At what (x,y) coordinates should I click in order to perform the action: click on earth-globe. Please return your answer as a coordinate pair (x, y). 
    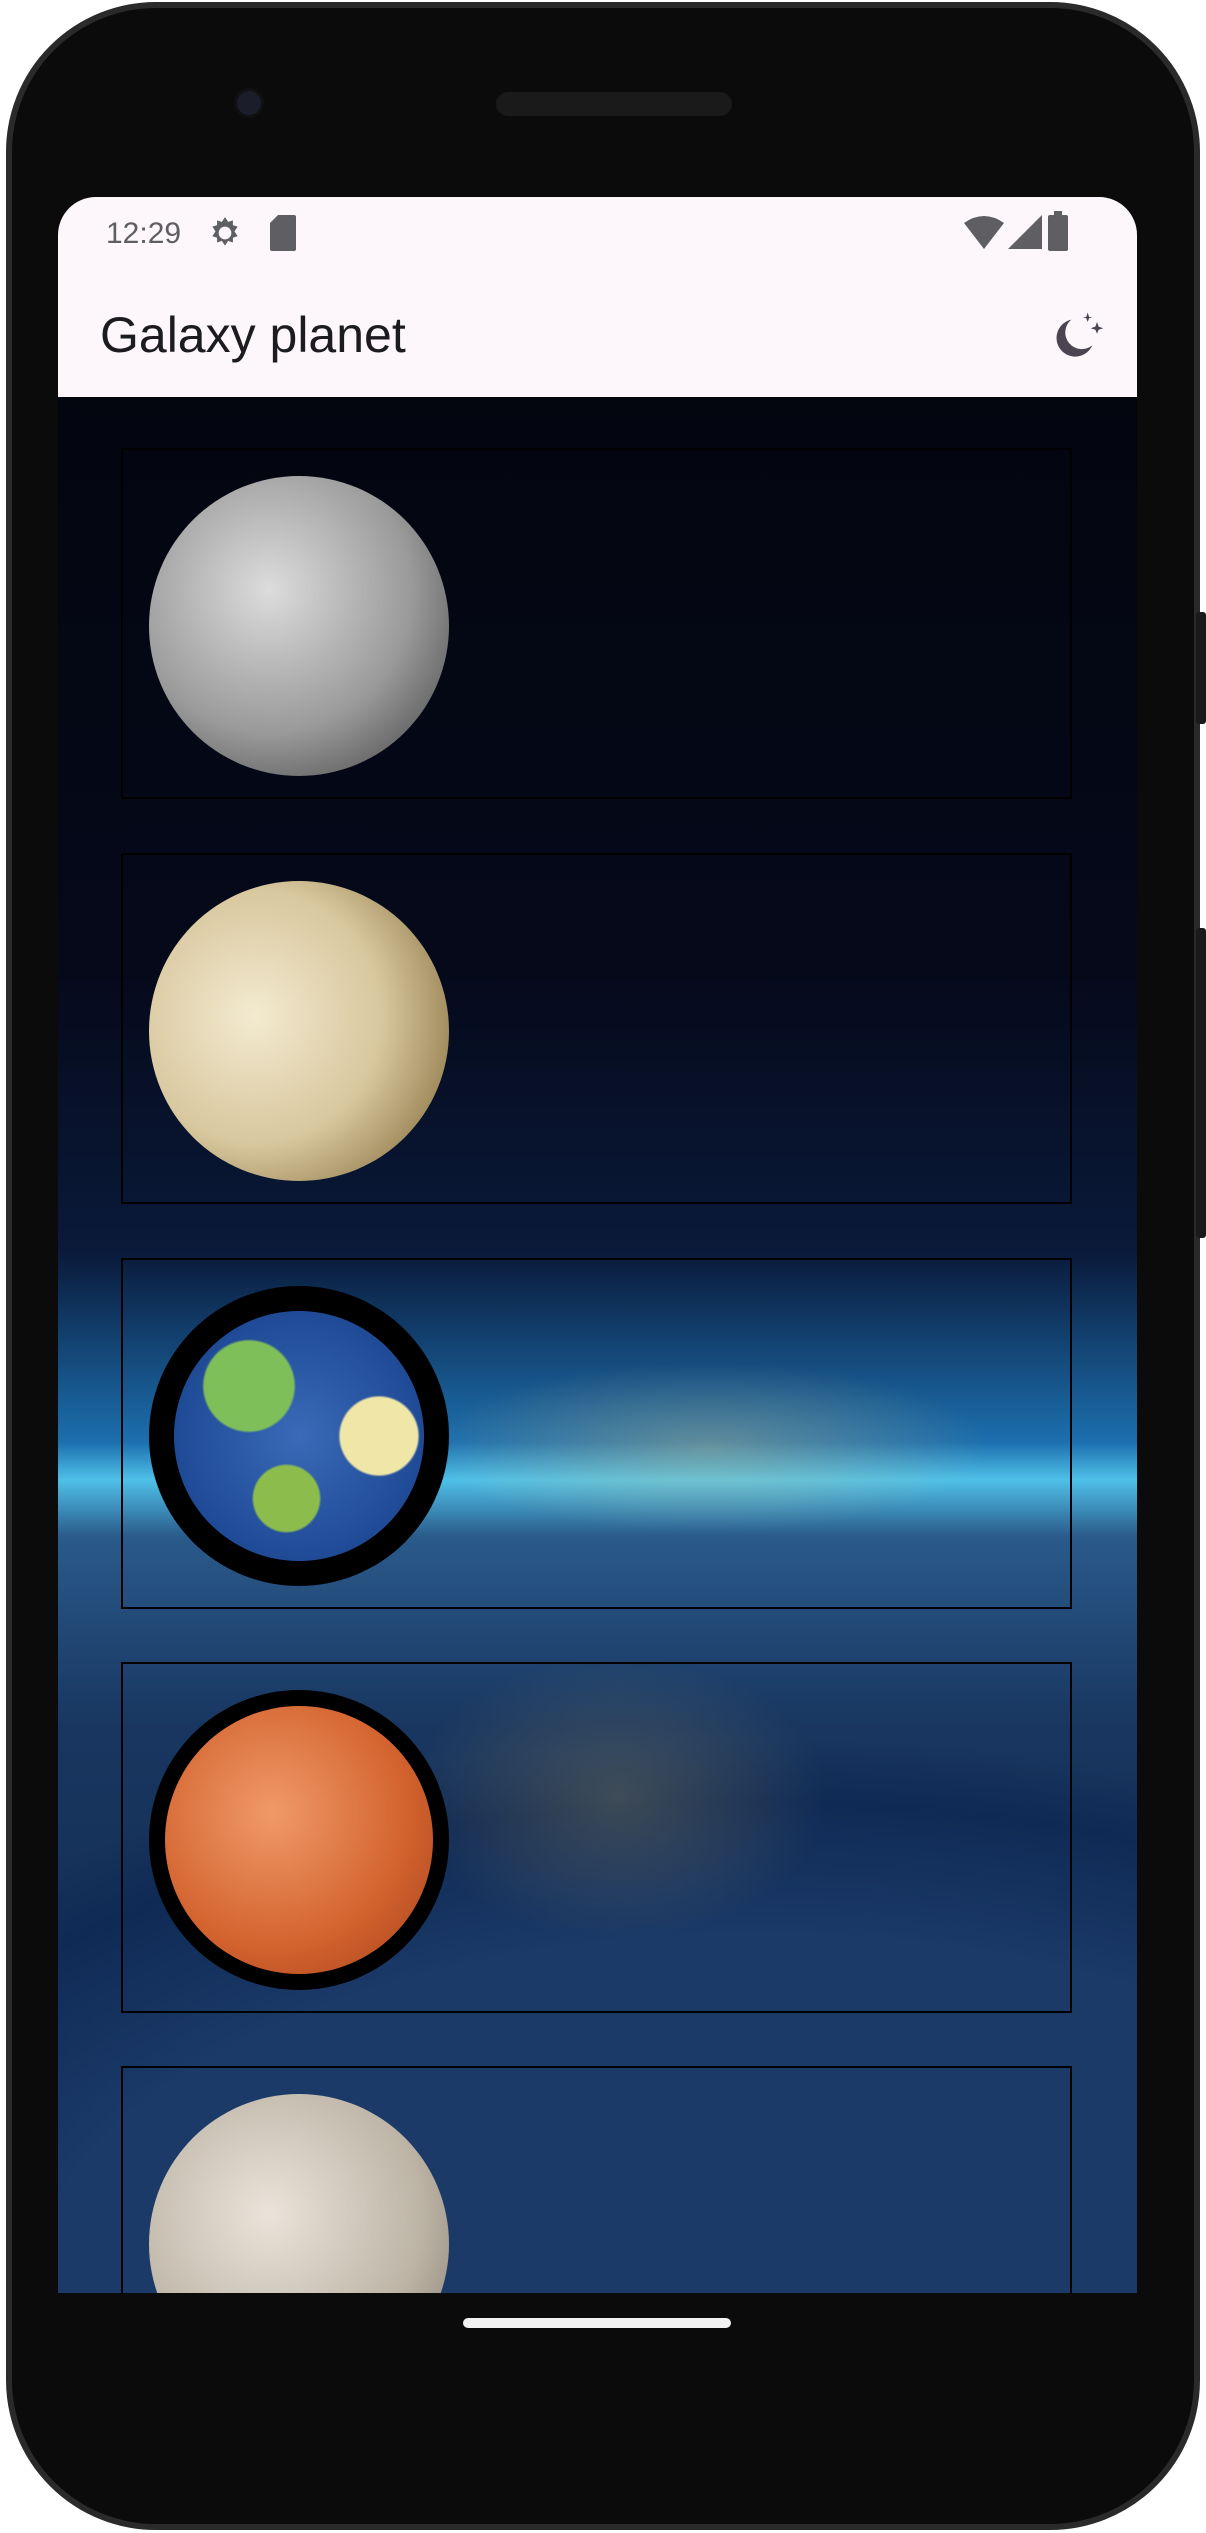
    Looking at the image, I should click on (299, 1436).